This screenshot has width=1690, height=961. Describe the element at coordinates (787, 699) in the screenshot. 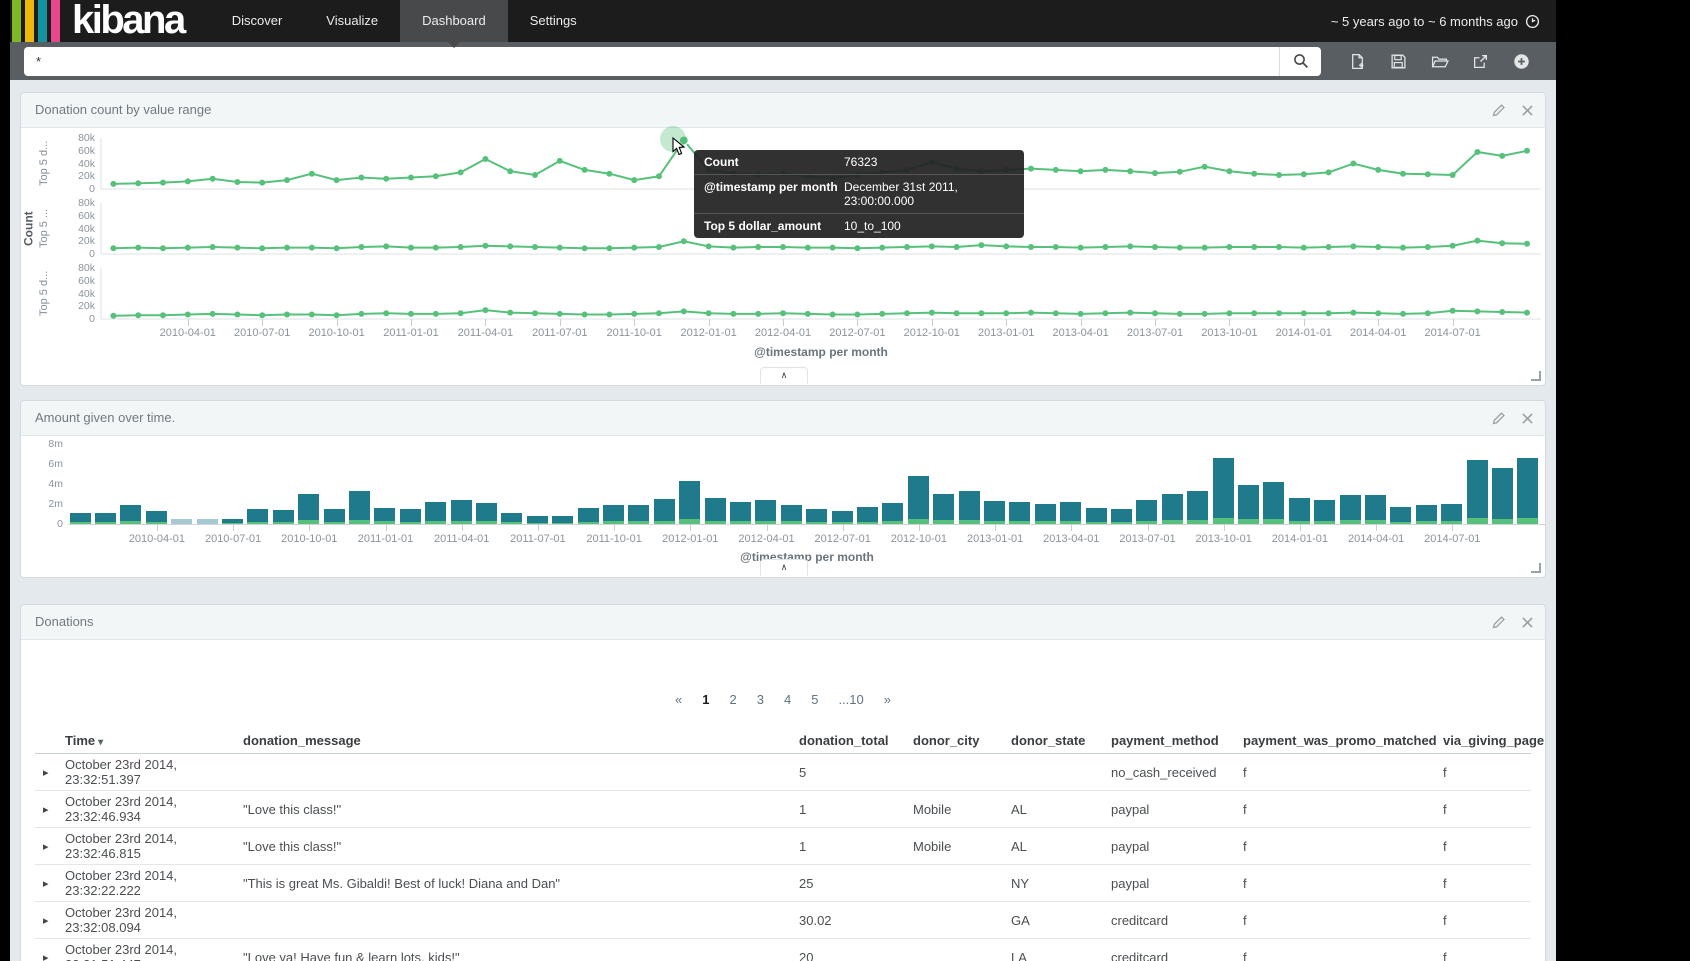

I see `page-4: 4` at that location.